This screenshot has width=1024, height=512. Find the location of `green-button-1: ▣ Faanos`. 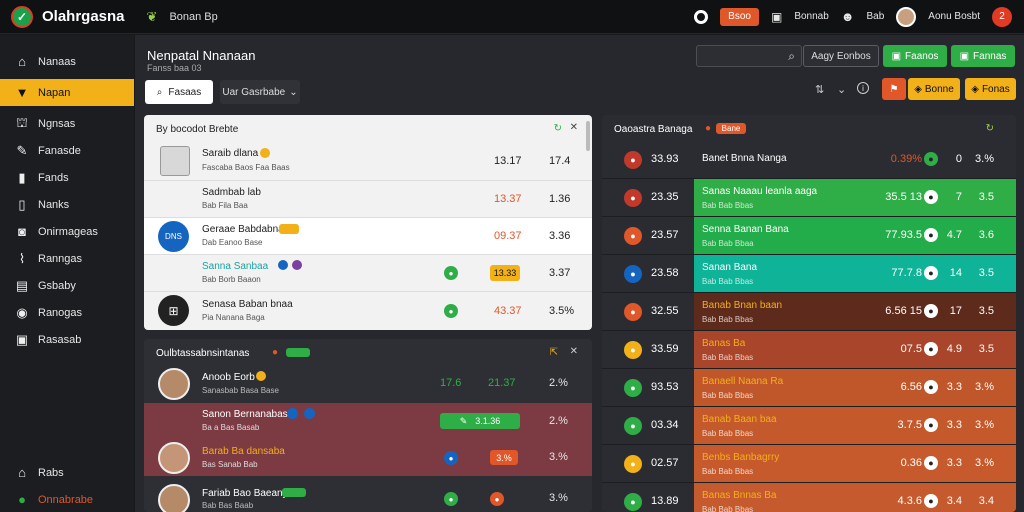

green-button-1: ▣ Faanos is located at coordinates (915, 56).